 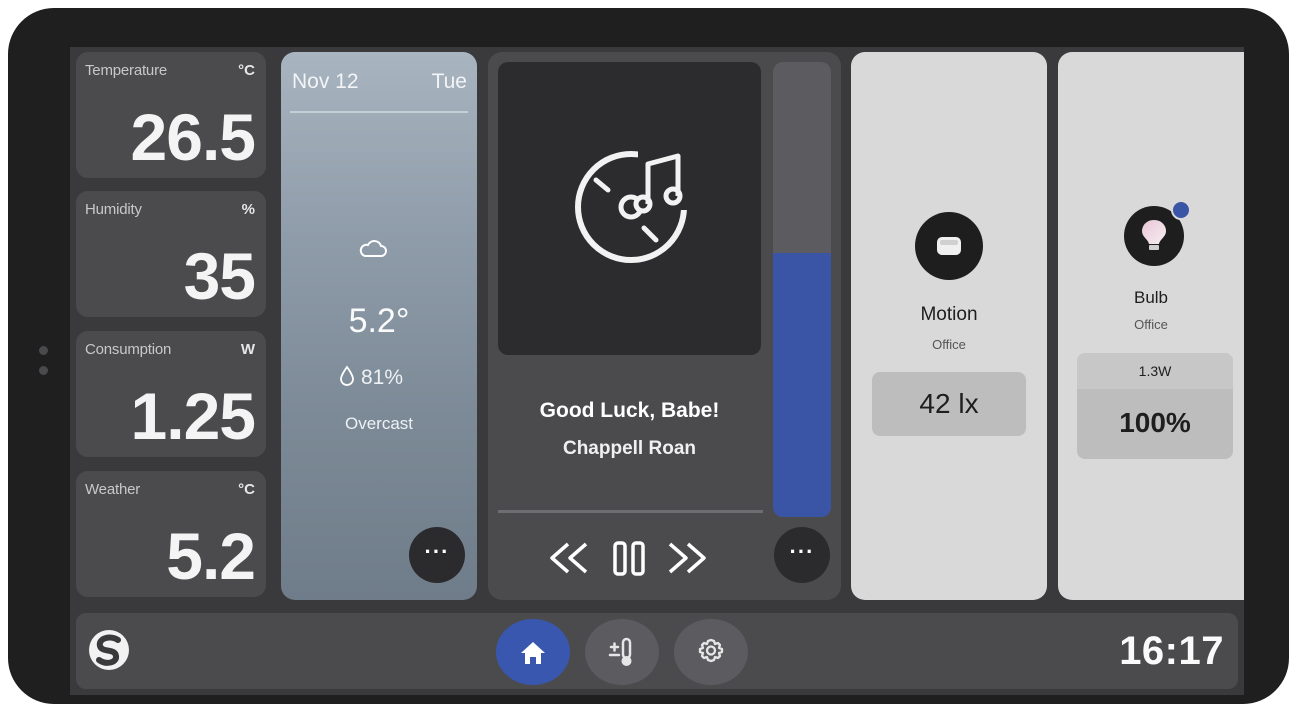 What do you see at coordinates (211, 556) in the screenshot?
I see `sensor-value: 5.2` at bounding box center [211, 556].